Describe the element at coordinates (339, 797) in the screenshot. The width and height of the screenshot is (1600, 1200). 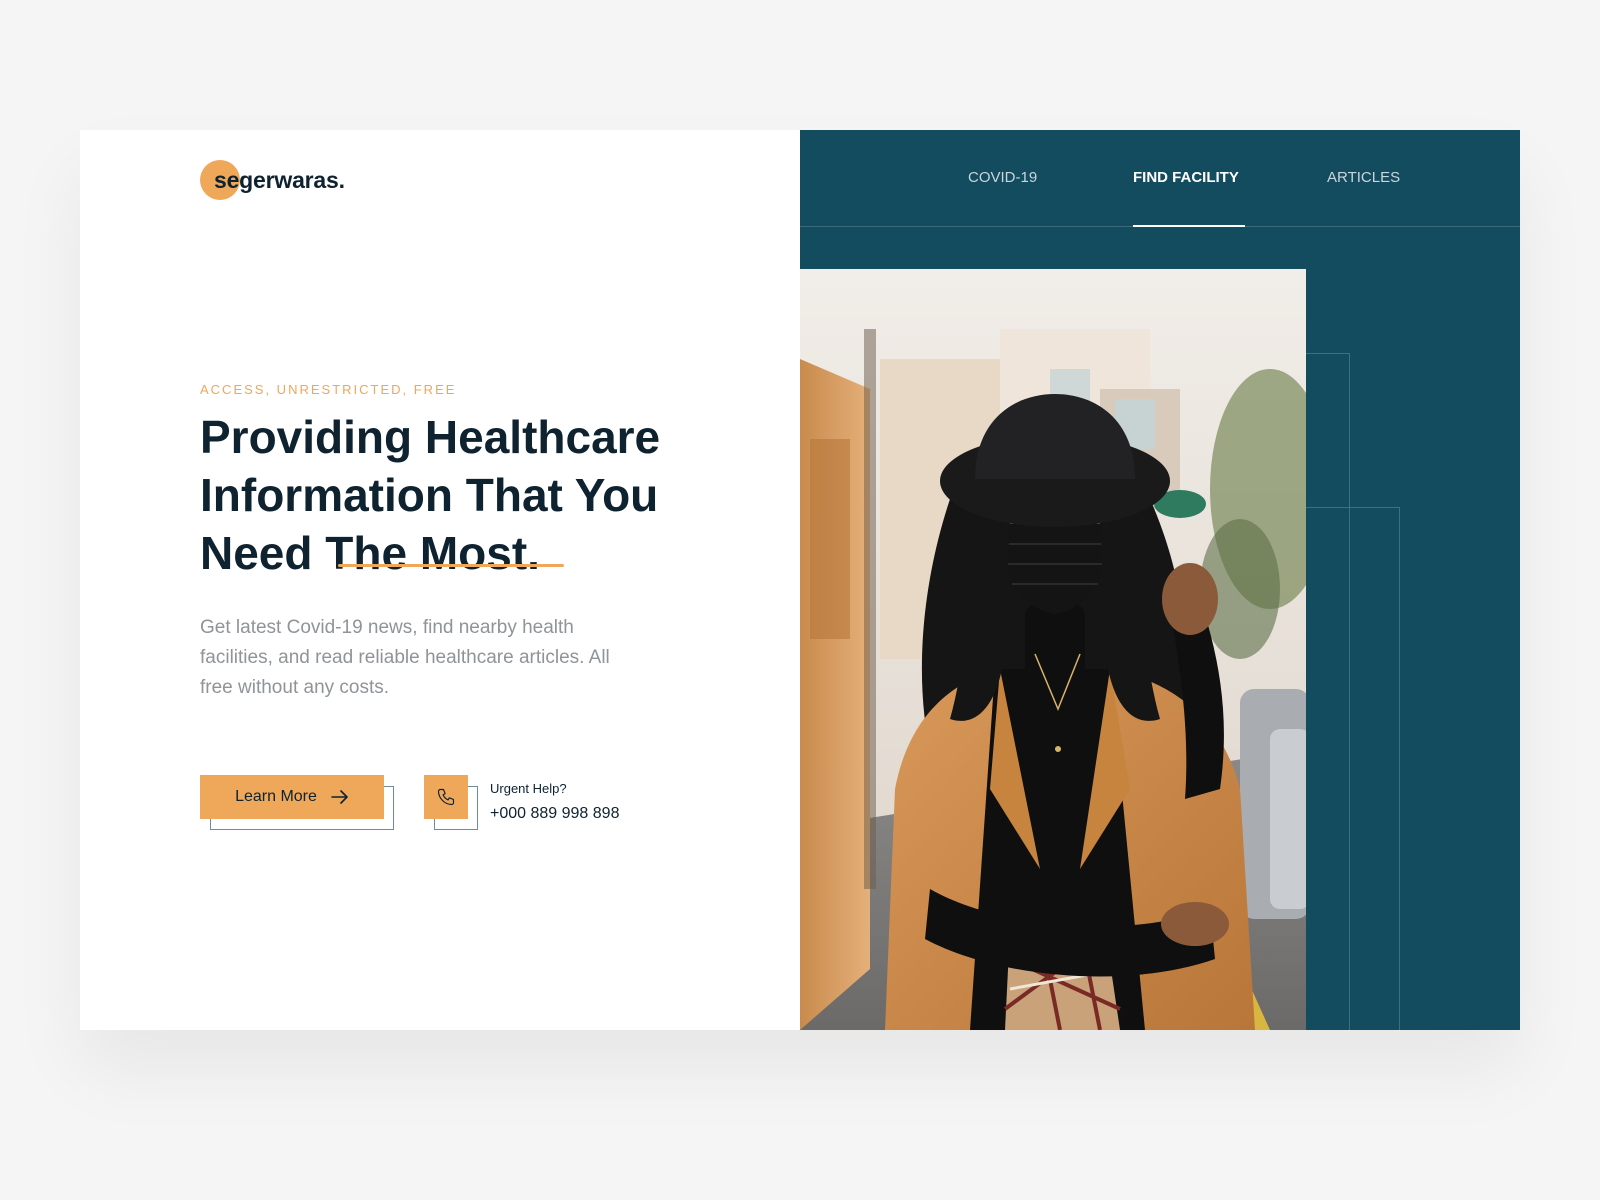
I see `arrow-right-icon` at that location.